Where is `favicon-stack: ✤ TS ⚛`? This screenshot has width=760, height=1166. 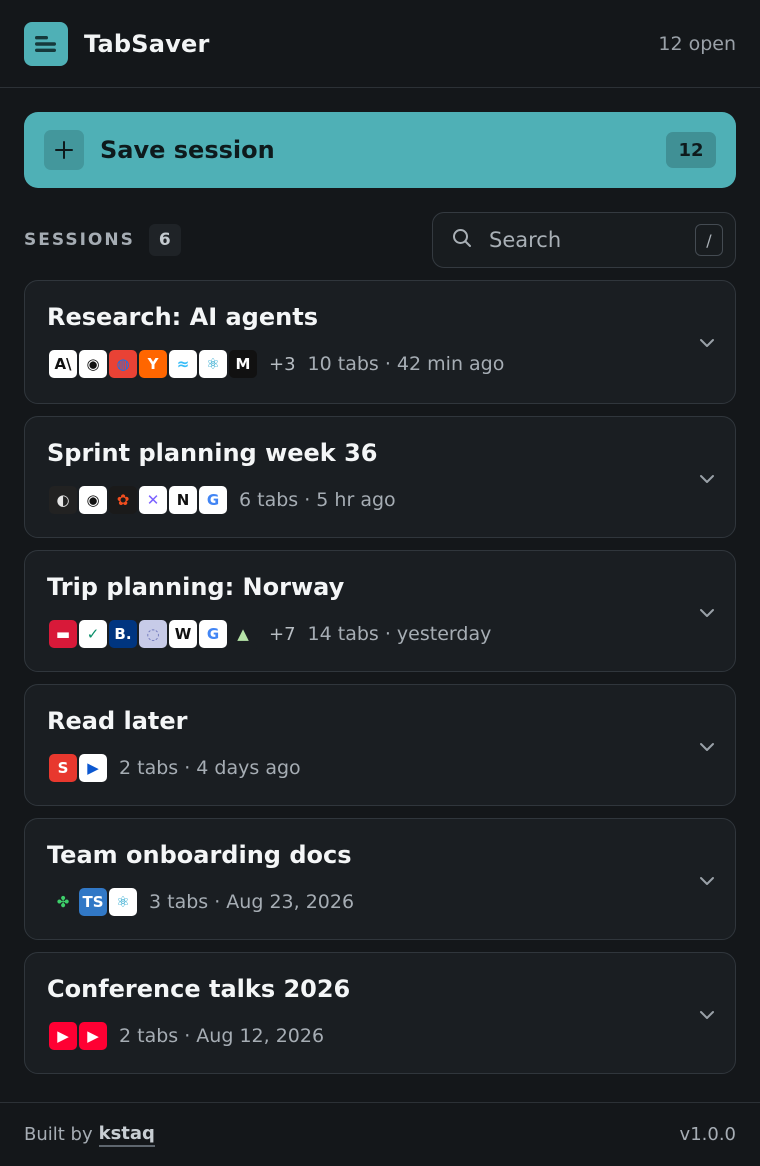
favicon-stack: ✤ TS ⚛ is located at coordinates (93, 902).